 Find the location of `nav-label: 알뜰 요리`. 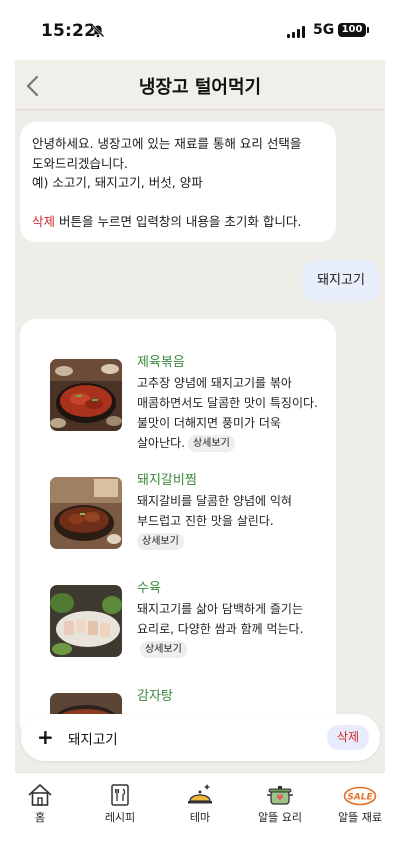

nav-label: 알뜰 요리 is located at coordinates (280, 817).